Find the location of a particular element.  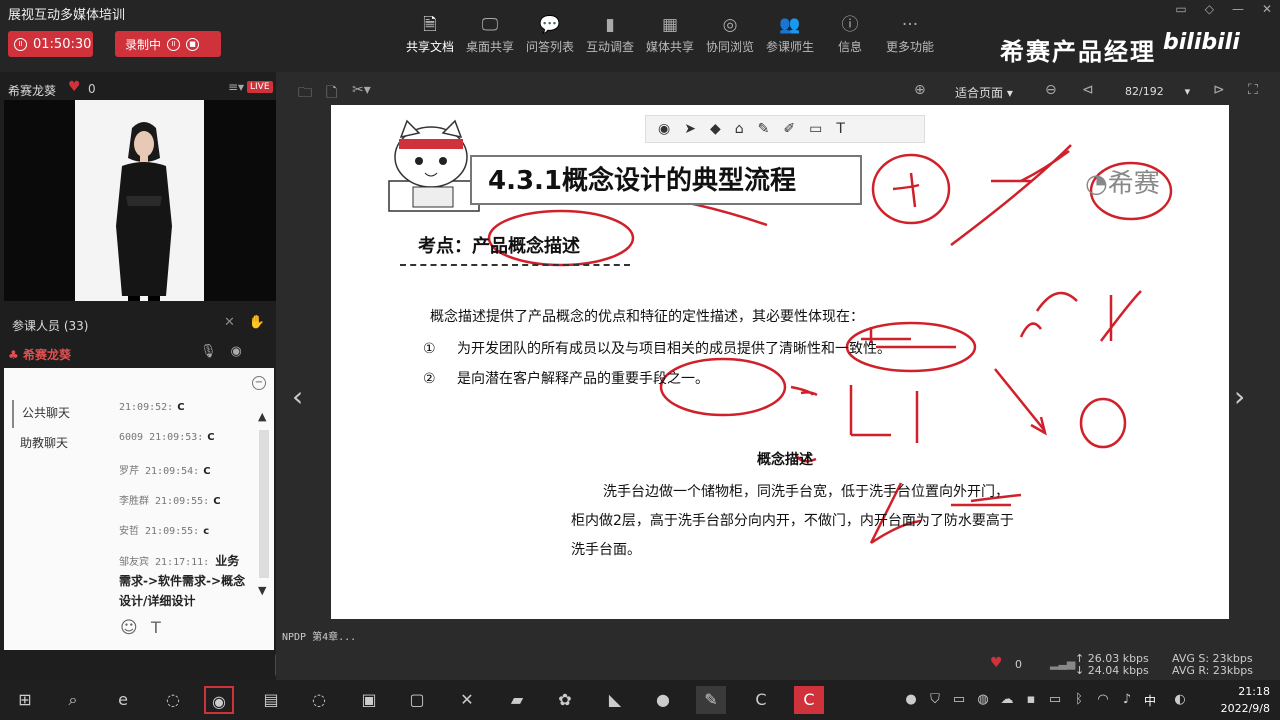

toolbar-item-label: 共享文档 is located at coordinates (429, 47).